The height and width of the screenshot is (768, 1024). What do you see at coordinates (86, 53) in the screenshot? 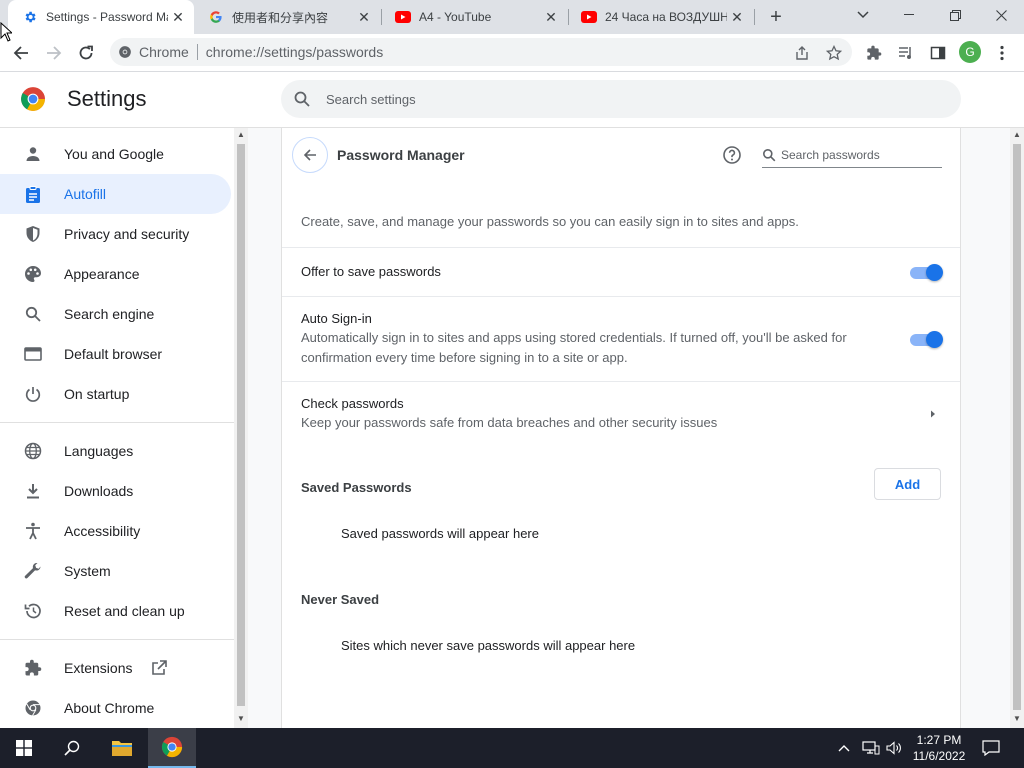
I see `reload-icon` at bounding box center [86, 53].